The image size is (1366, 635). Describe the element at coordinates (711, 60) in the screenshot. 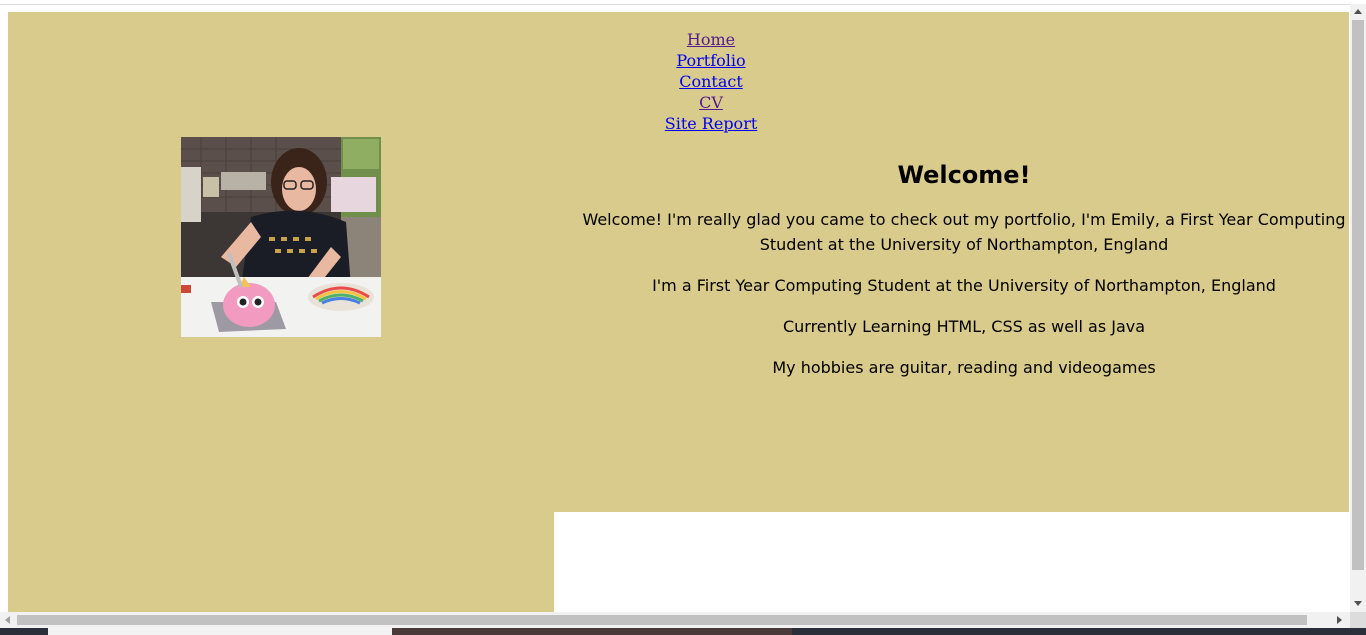

I see `nav-link-portfolio: Portfolio` at that location.